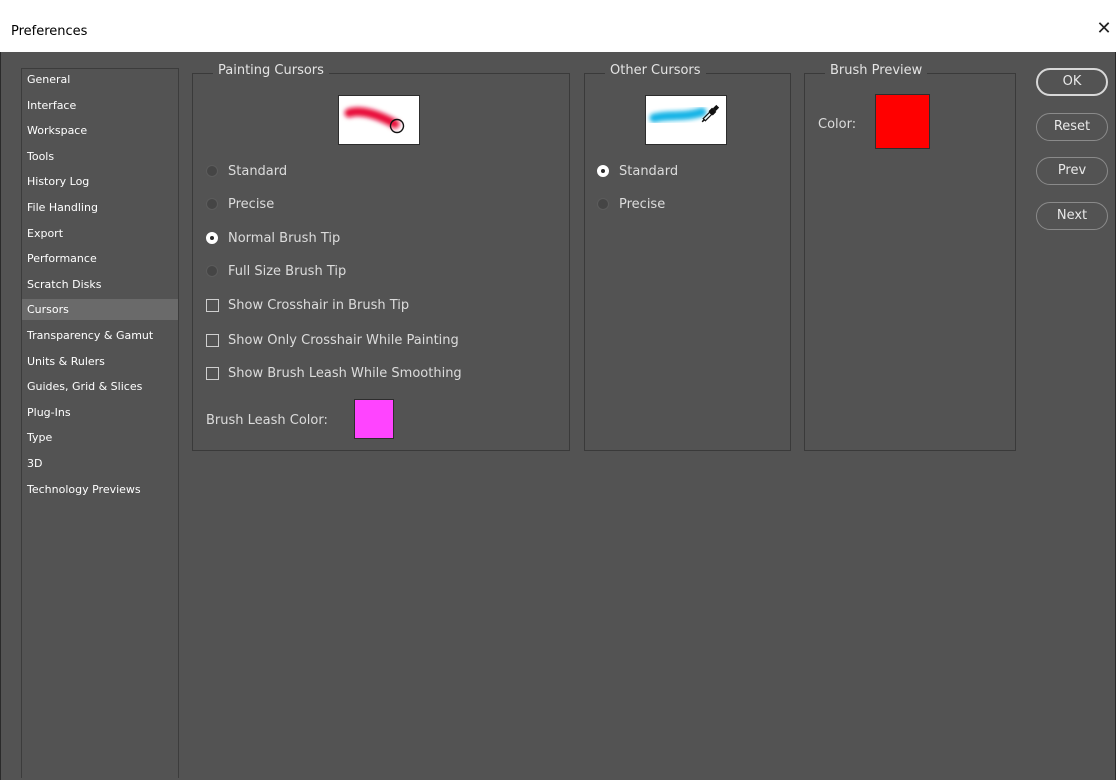 Image resolution: width=1116 pixels, height=780 pixels. Describe the element at coordinates (1072, 127) in the screenshot. I see `reset-button: Reset` at that location.